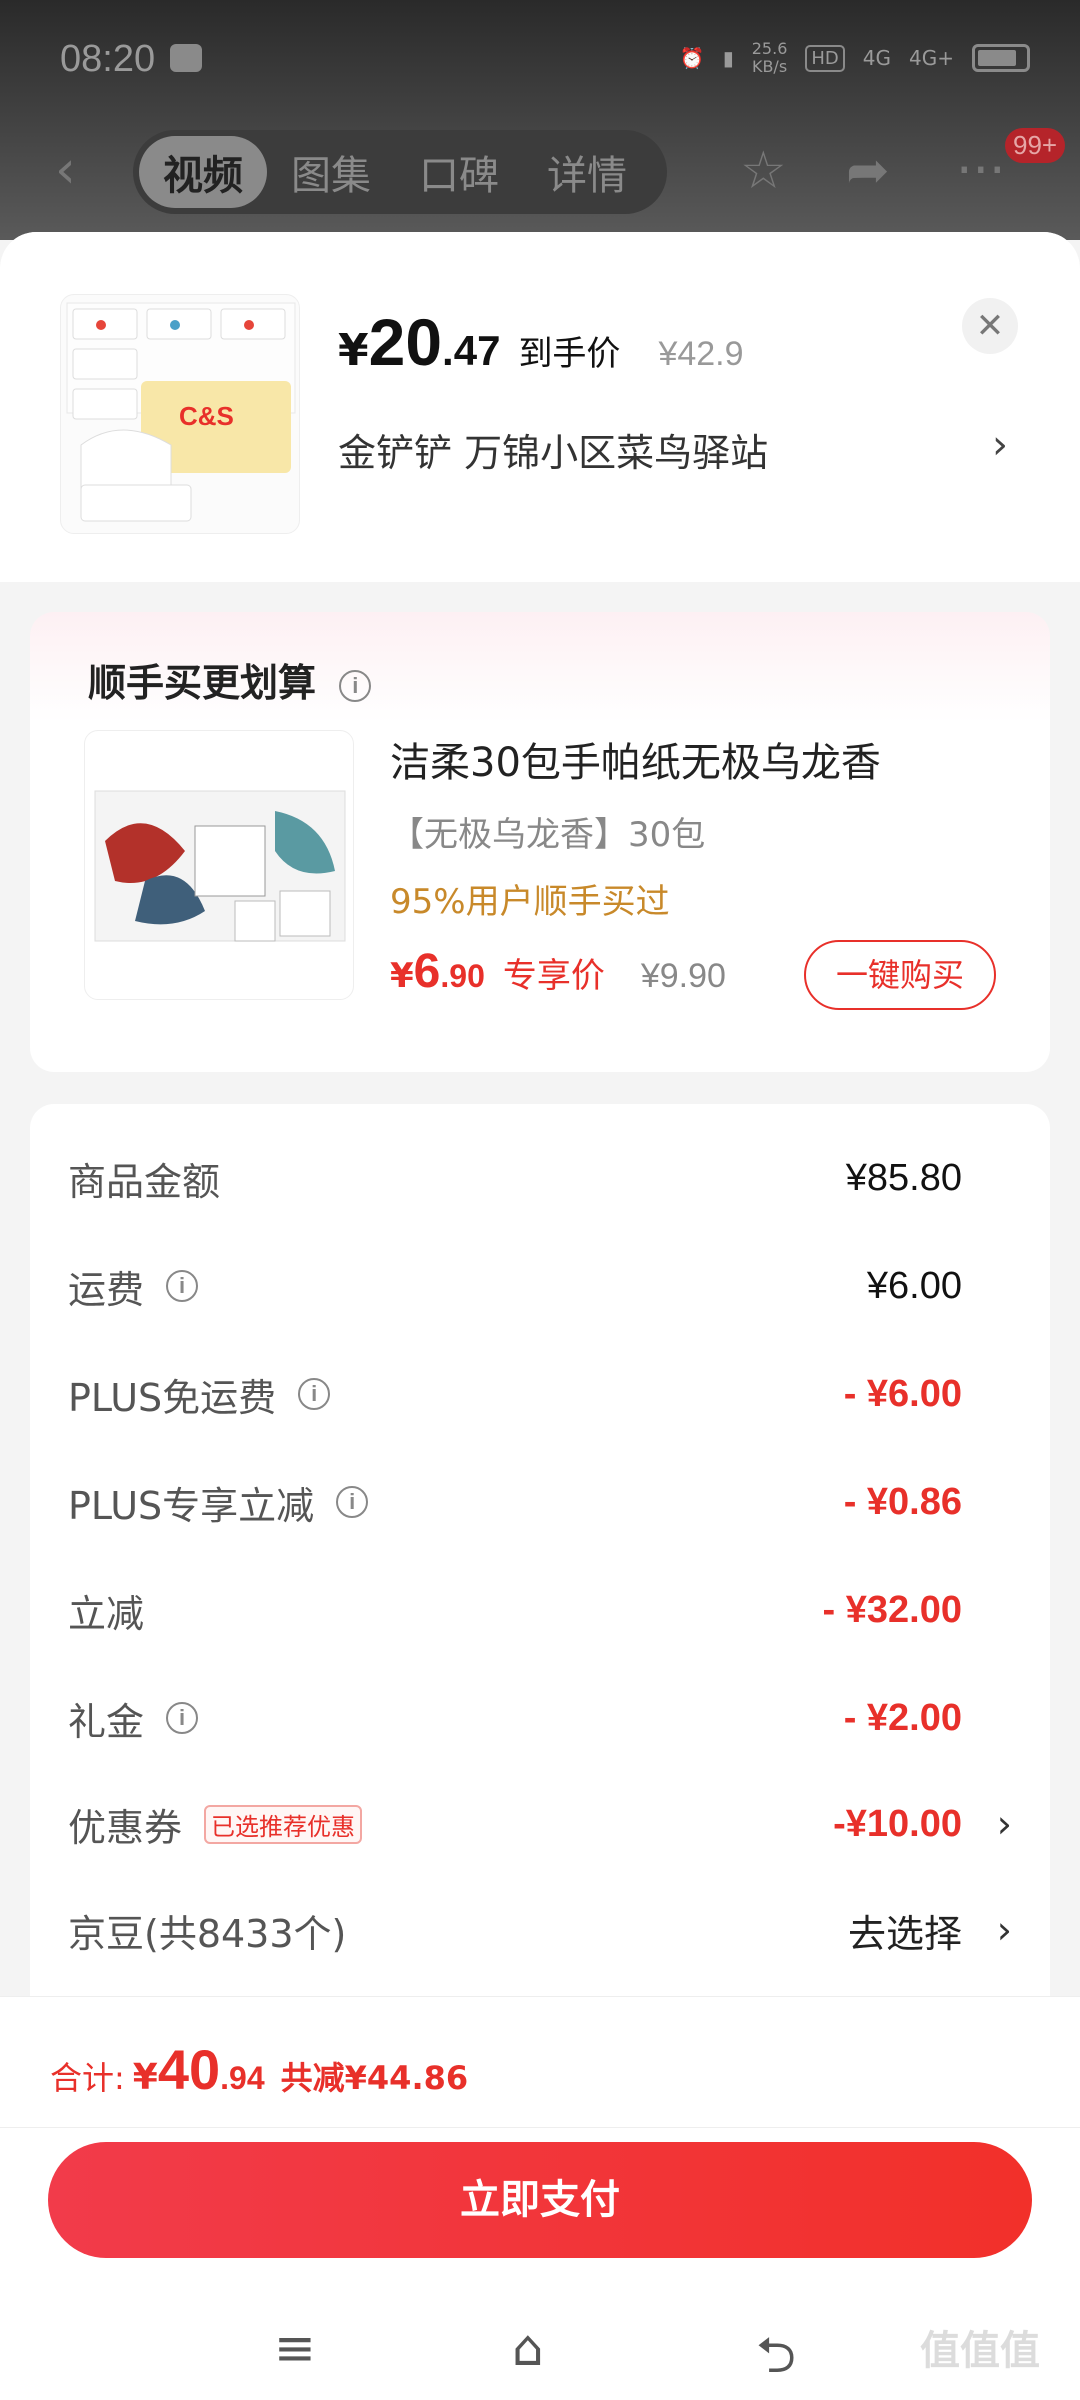 The width and height of the screenshot is (1080, 2400). Describe the element at coordinates (892, 1609) in the screenshot. I see `row-value: - ¥32.00` at that location.